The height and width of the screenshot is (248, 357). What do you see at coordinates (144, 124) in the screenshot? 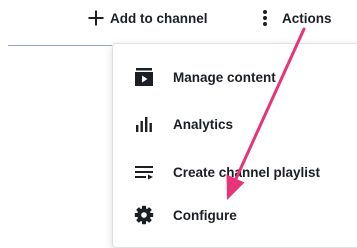
I see `bar-chart-icon` at bounding box center [144, 124].